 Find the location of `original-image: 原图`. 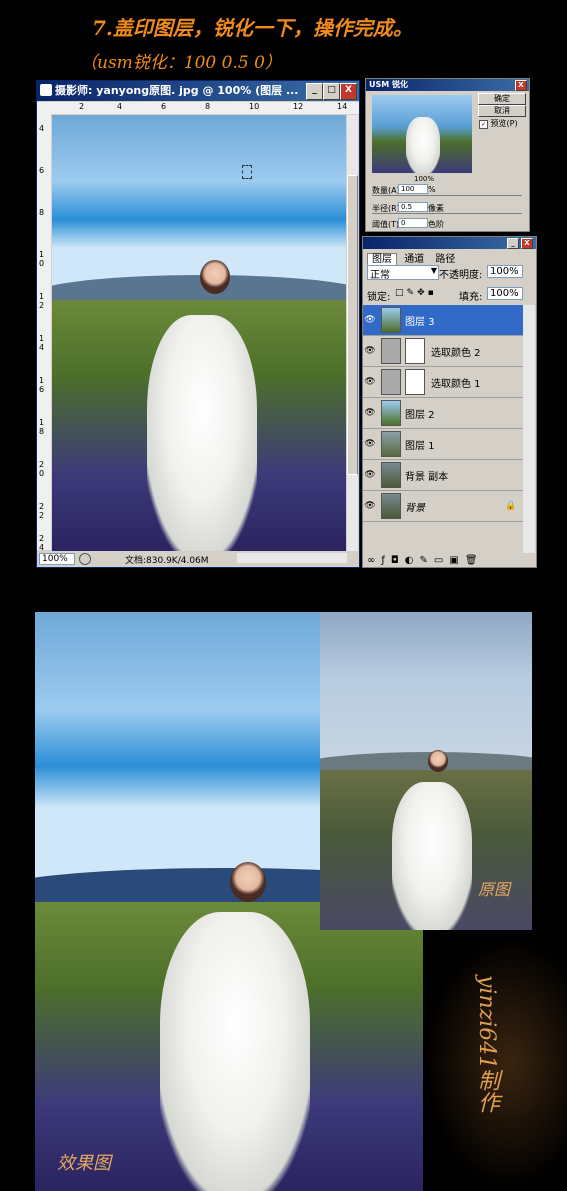

original-image: 原图 is located at coordinates (426, 771).